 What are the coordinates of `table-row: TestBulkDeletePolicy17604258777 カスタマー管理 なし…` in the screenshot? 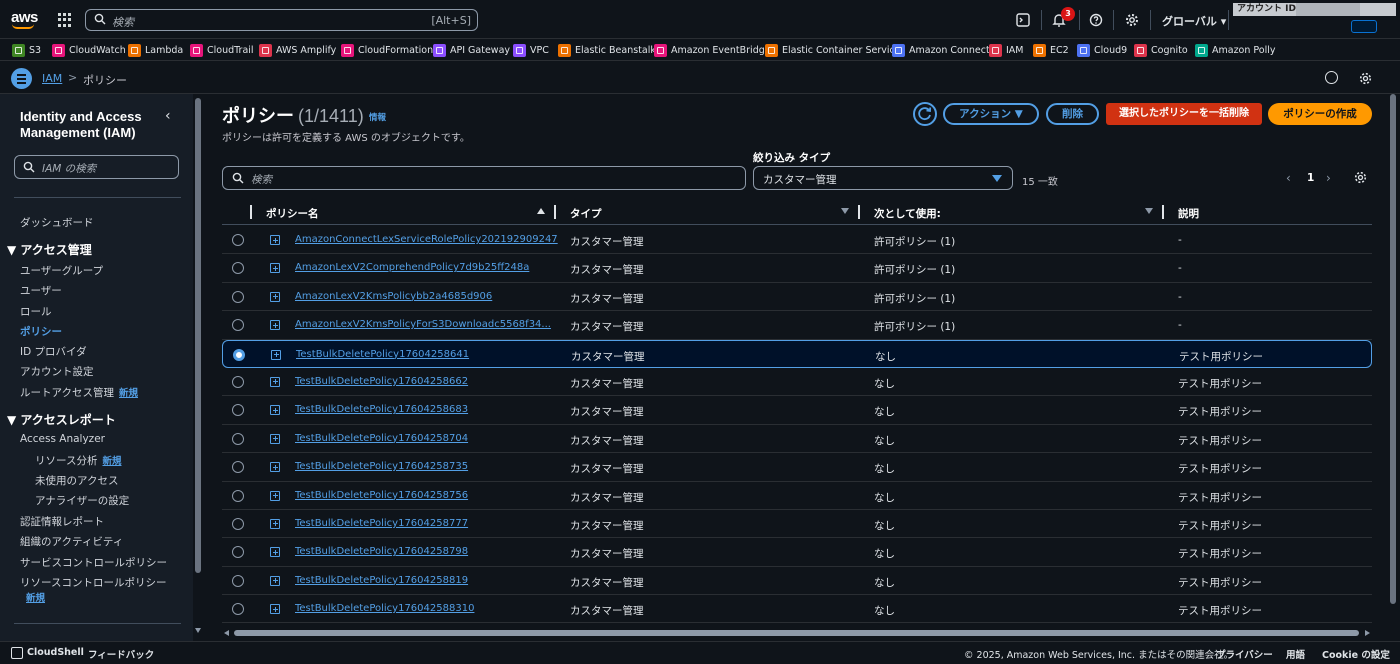 It's located at (797, 524).